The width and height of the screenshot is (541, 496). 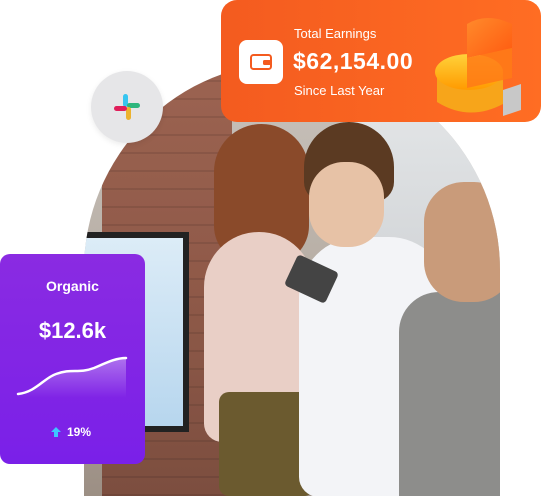 I want to click on organic-card: Organic $12.6k 19%, so click(x=72, y=359).